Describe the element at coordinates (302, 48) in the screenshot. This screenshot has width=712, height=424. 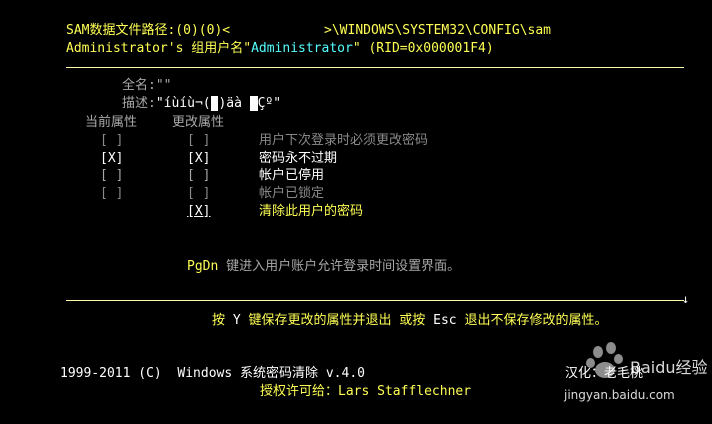
I see `user-name: Administrator` at that location.